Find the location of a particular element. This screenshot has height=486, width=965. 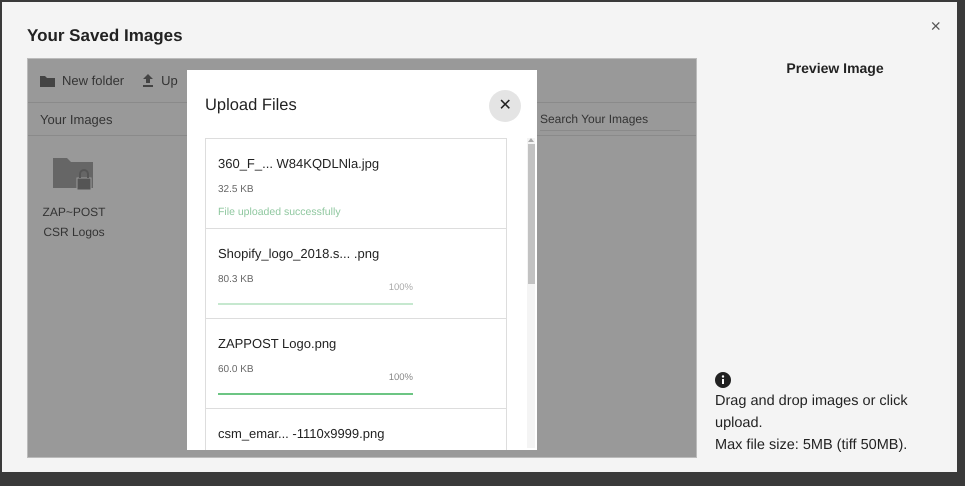

scrollbar is located at coordinates (531, 293).